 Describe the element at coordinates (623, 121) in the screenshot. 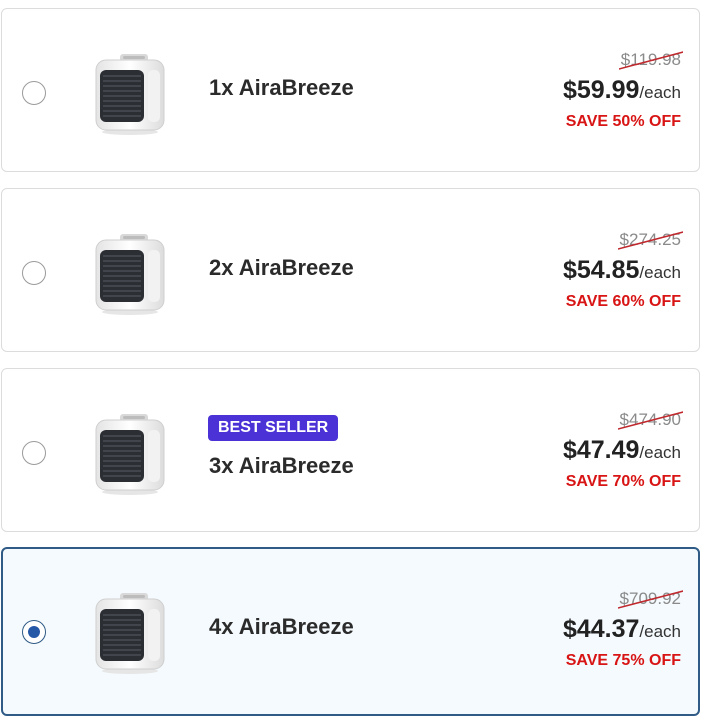

I see `save-label: SAVE 50% OFF` at that location.